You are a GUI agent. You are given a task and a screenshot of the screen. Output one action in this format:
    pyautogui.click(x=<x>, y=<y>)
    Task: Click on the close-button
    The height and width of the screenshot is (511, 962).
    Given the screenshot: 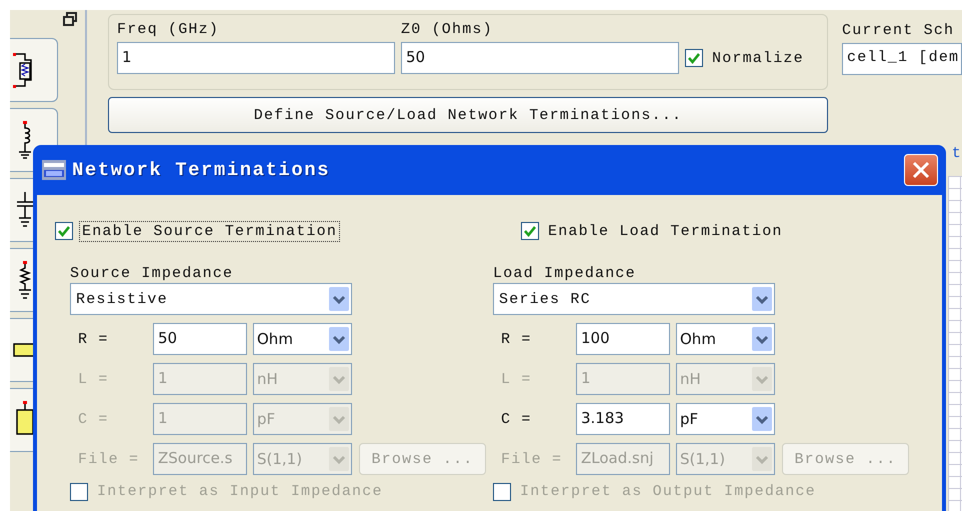 What is the action you would take?
    pyautogui.click(x=921, y=170)
    